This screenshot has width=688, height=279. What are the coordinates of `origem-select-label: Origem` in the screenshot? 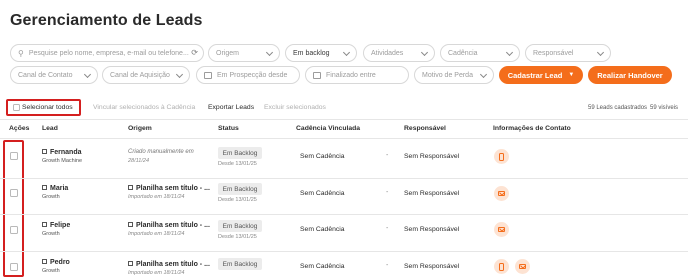 It's located at (227, 53).